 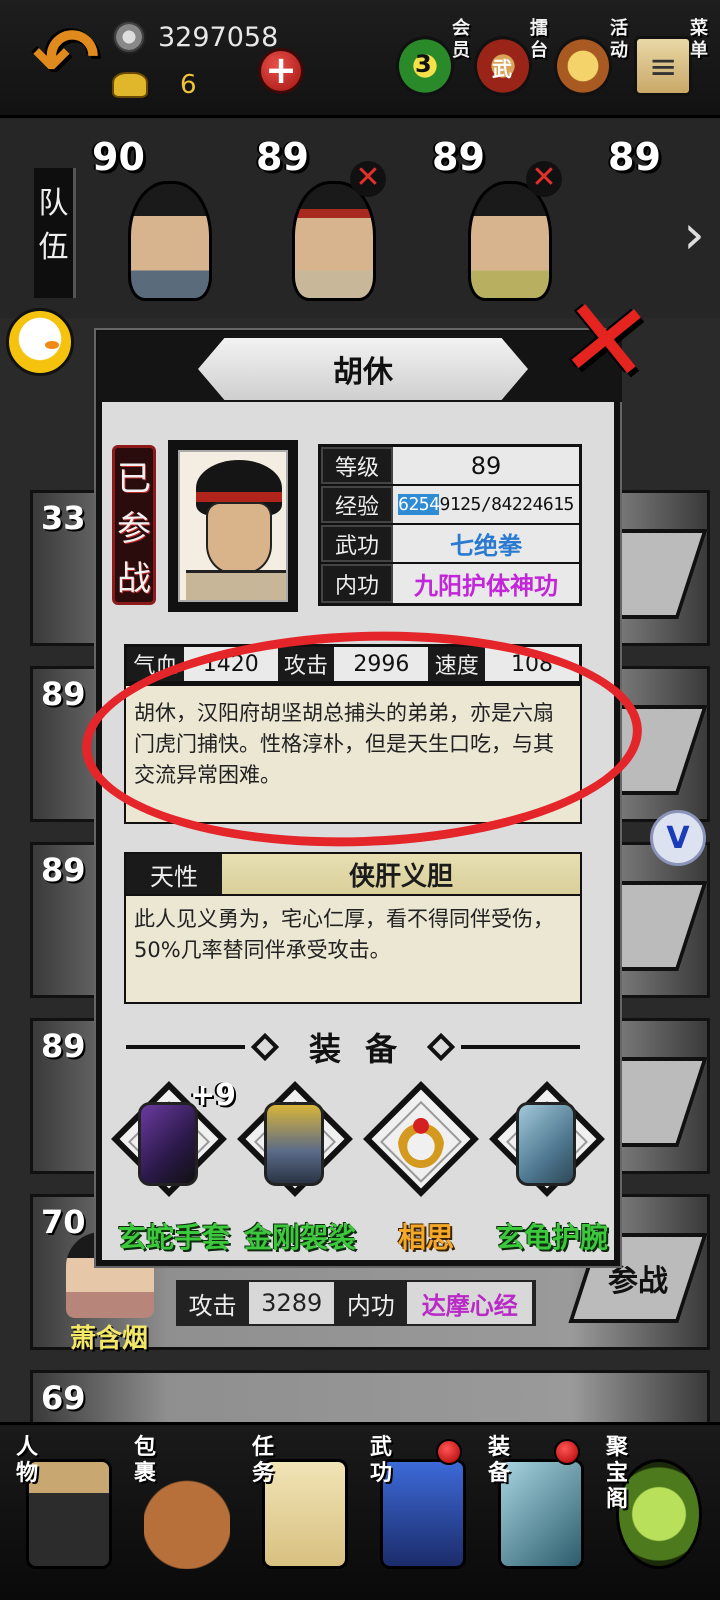 What do you see at coordinates (213, 1095) in the screenshot?
I see `enhance-level: +9` at bounding box center [213, 1095].